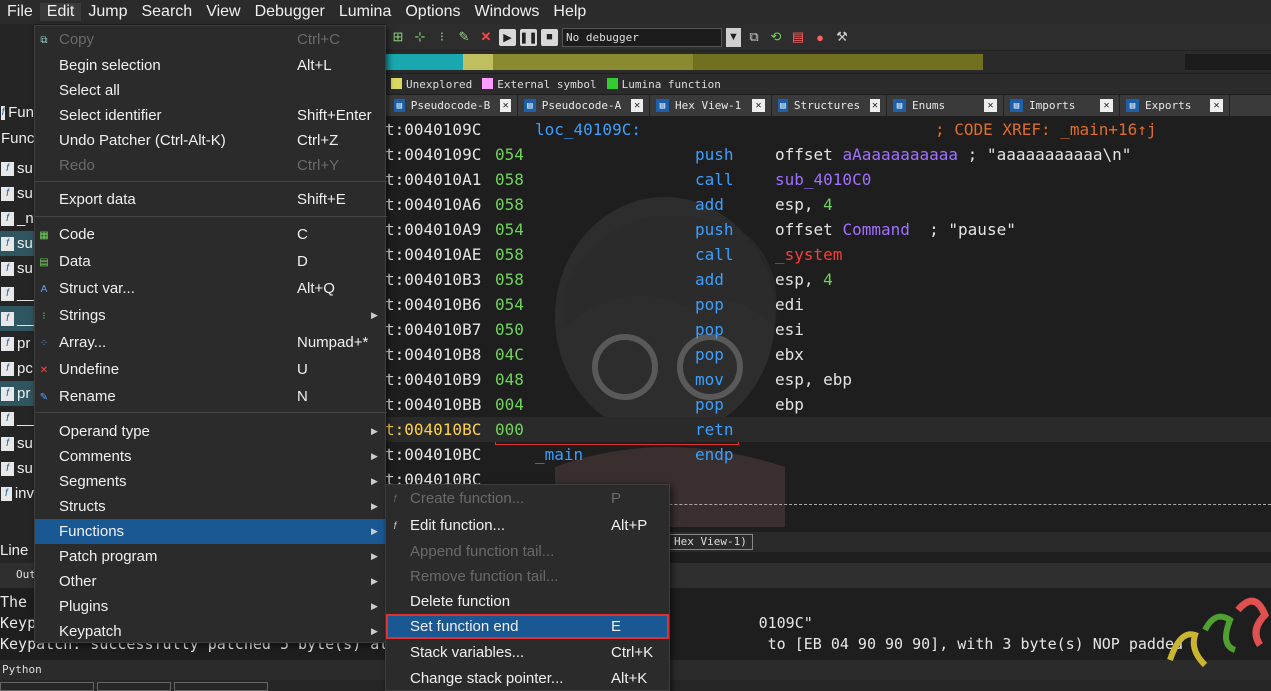 The width and height of the screenshot is (1271, 691). I want to click on disasm-line: t:004010BC 000 retn, so click(828, 429).